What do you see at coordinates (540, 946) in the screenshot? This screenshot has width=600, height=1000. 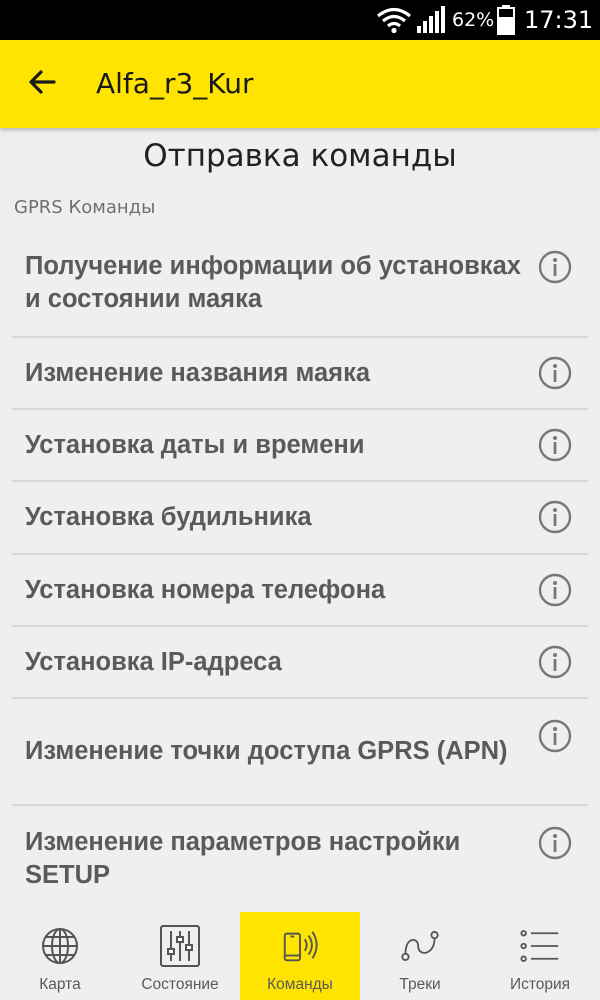 I see `list-icon` at bounding box center [540, 946].